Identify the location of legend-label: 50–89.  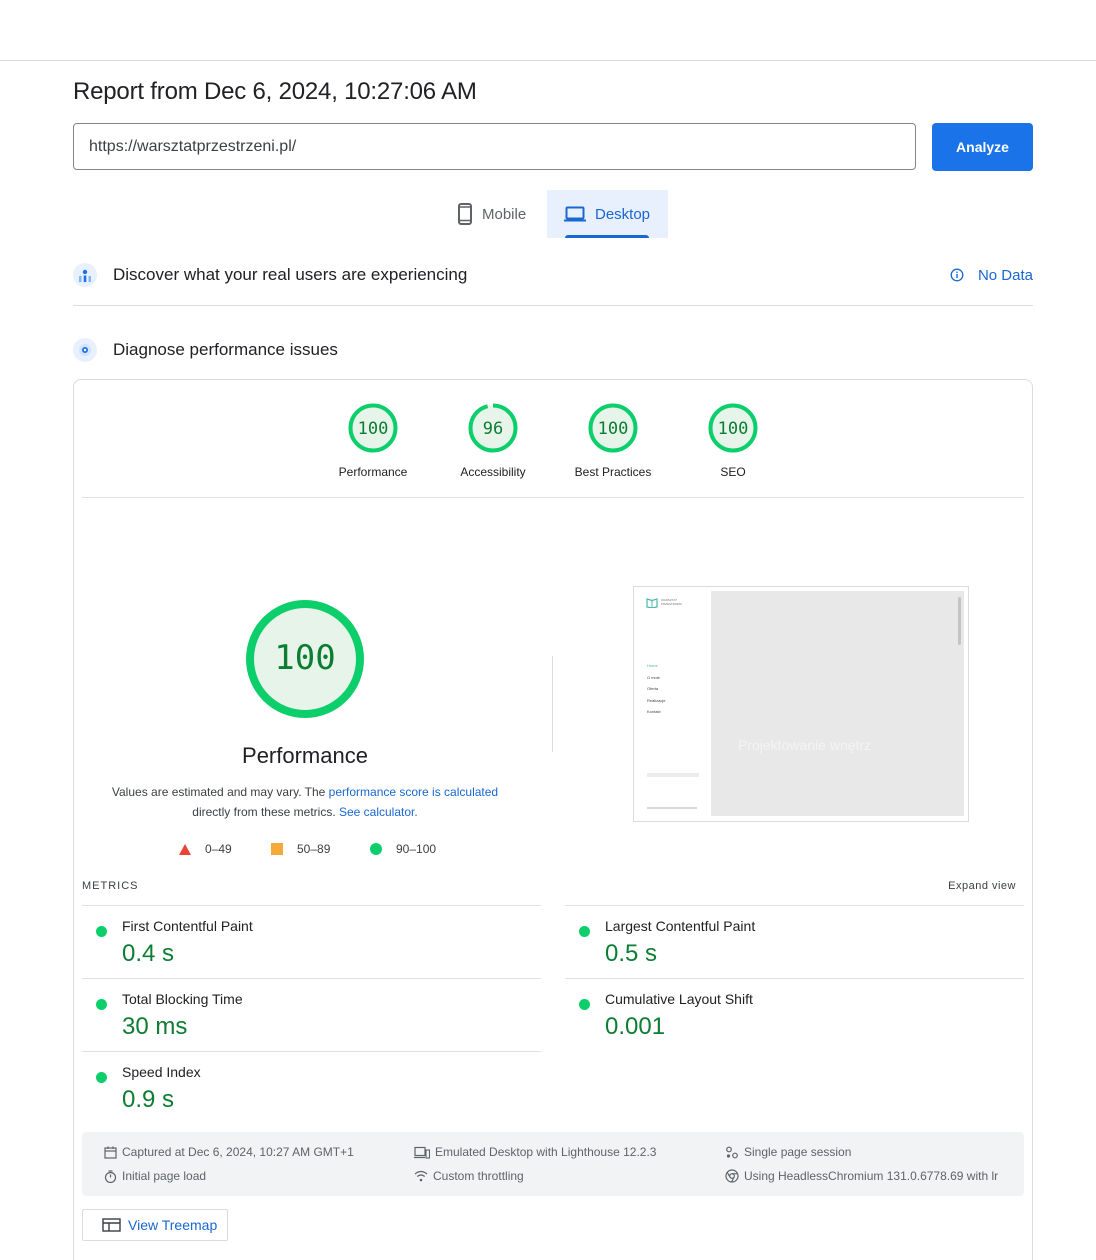
(314, 849).